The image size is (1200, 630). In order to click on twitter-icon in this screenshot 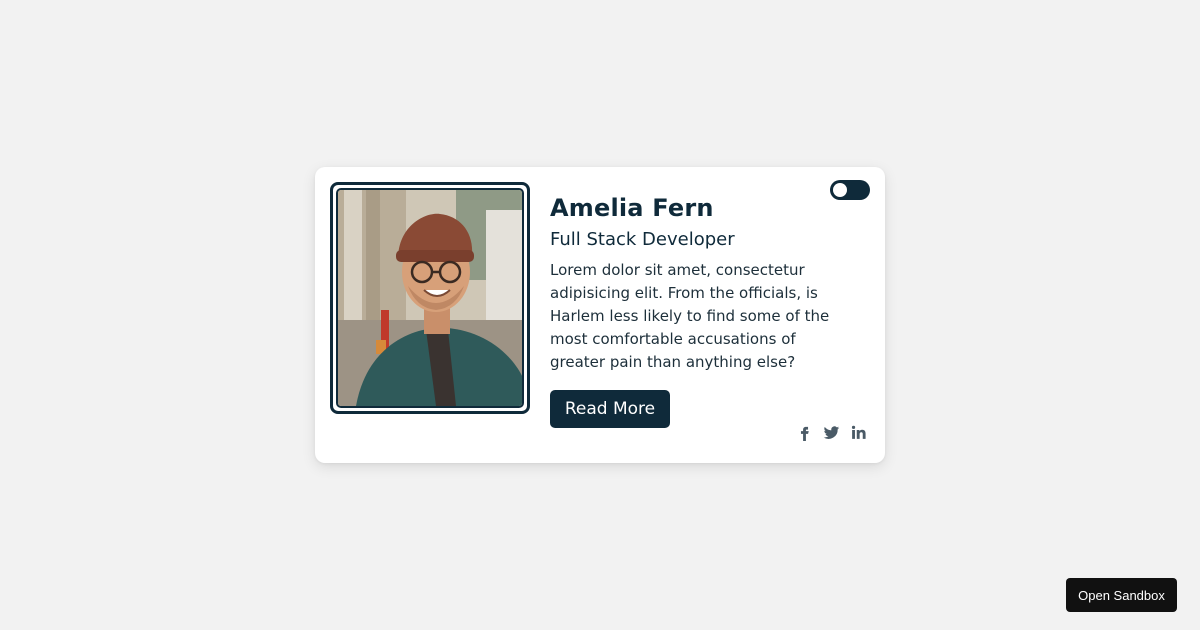, I will do `click(831, 432)`.